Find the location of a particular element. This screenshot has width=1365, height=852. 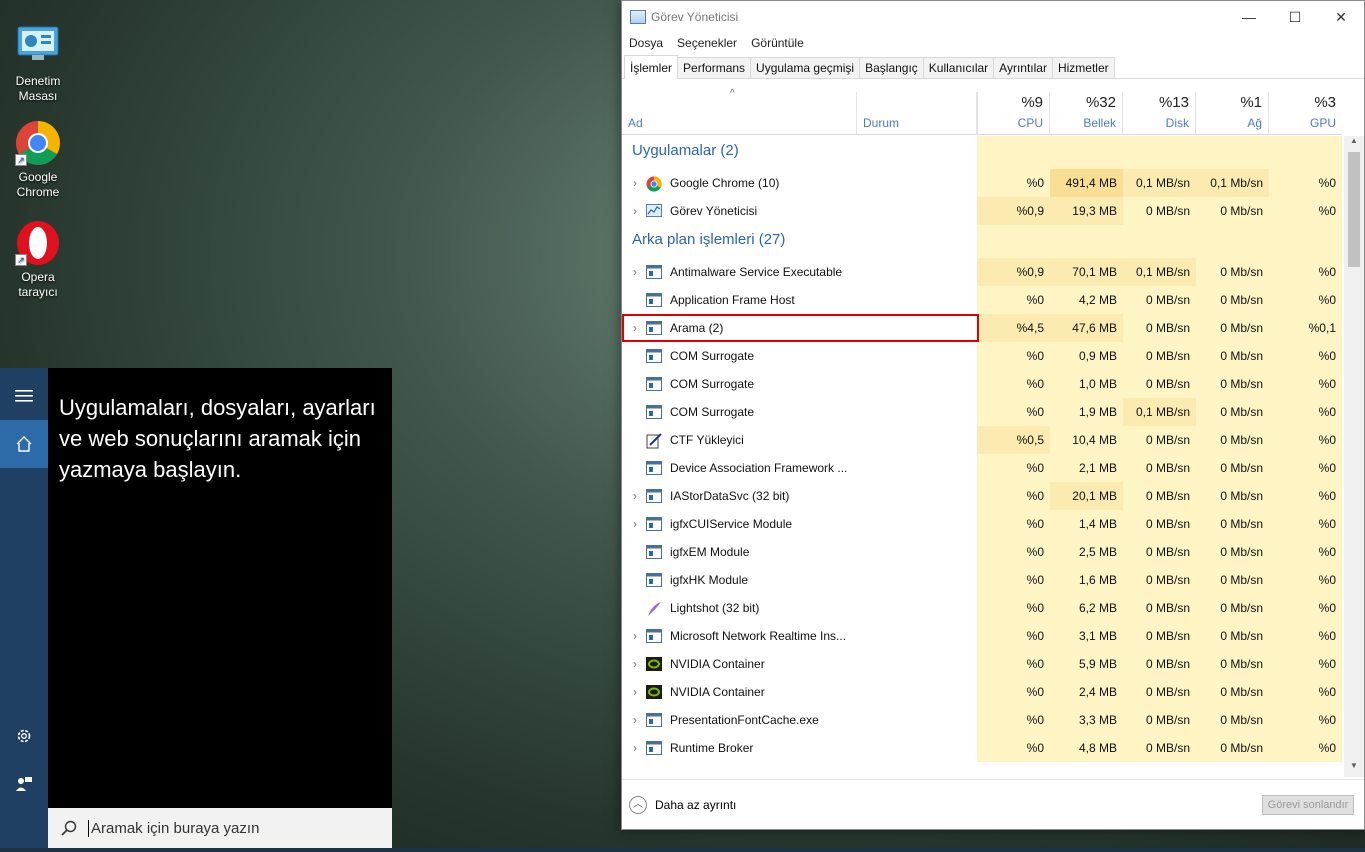

cell-cpu: %4,5 is located at coordinates (1013, 328).